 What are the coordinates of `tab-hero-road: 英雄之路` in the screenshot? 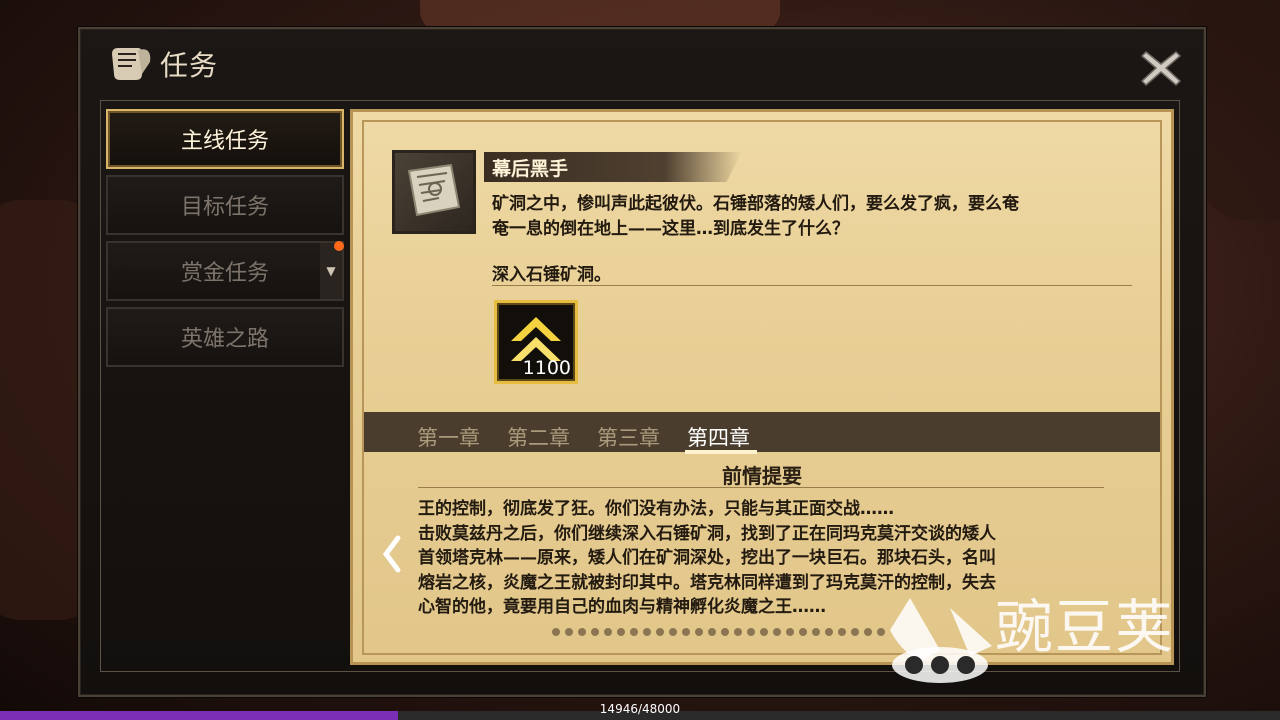 It's located at (225, 337).